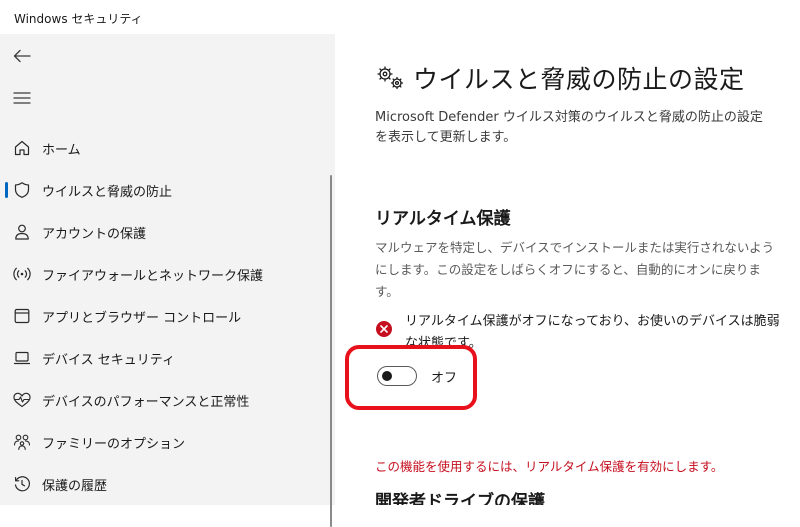  What do you see at coordinates (22, 316) in the screenshot?
I see `app-window-icon` at bounding box center [22, 316].